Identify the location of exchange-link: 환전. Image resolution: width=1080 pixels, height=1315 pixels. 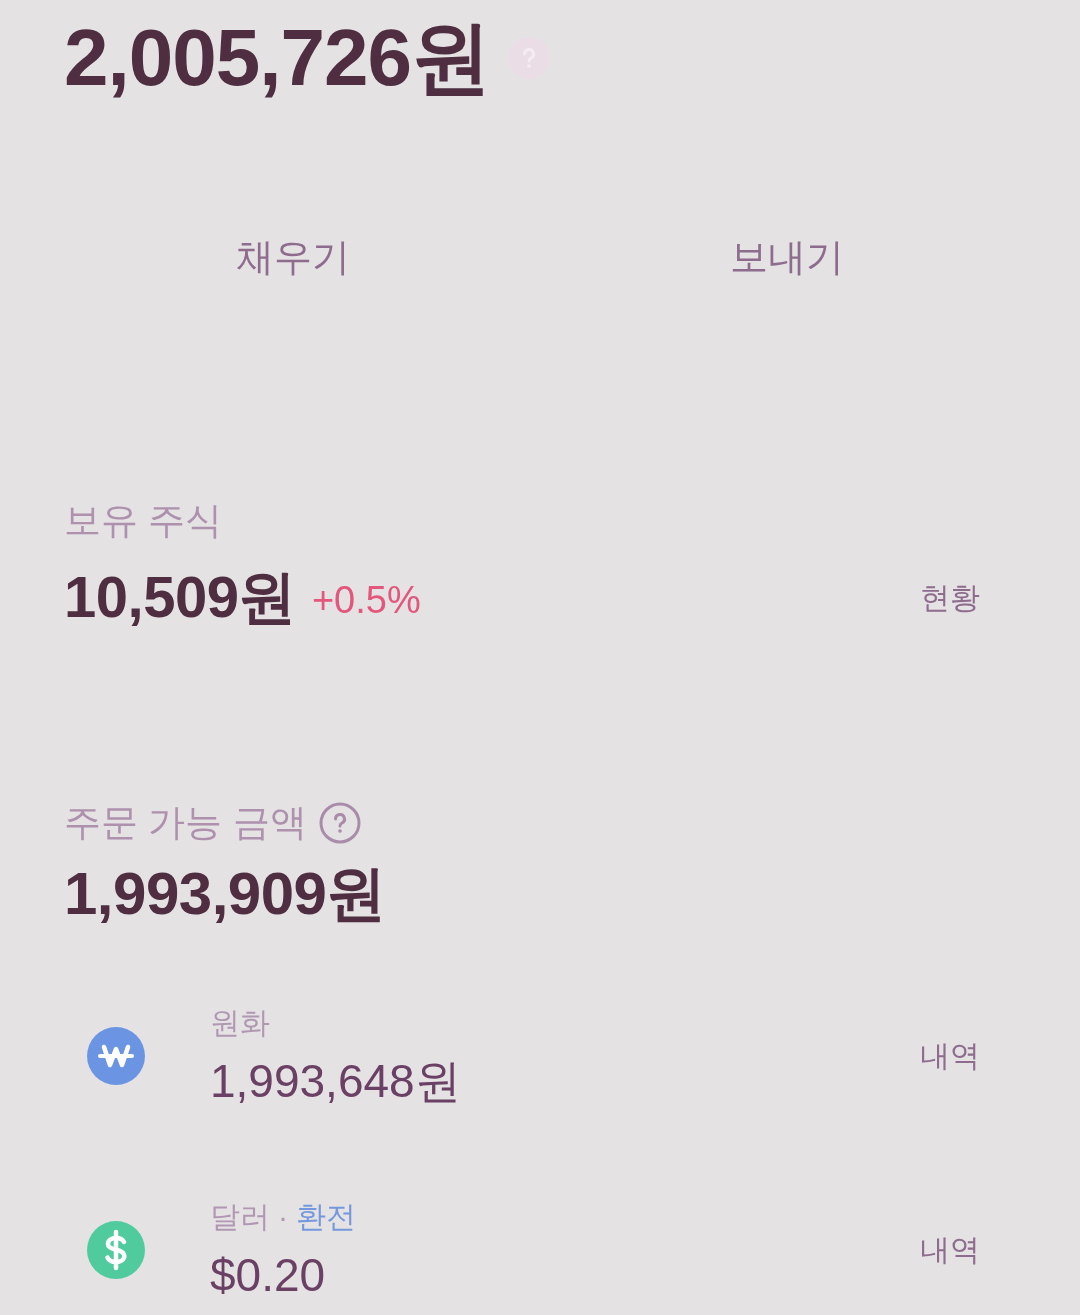
(326, 1217).